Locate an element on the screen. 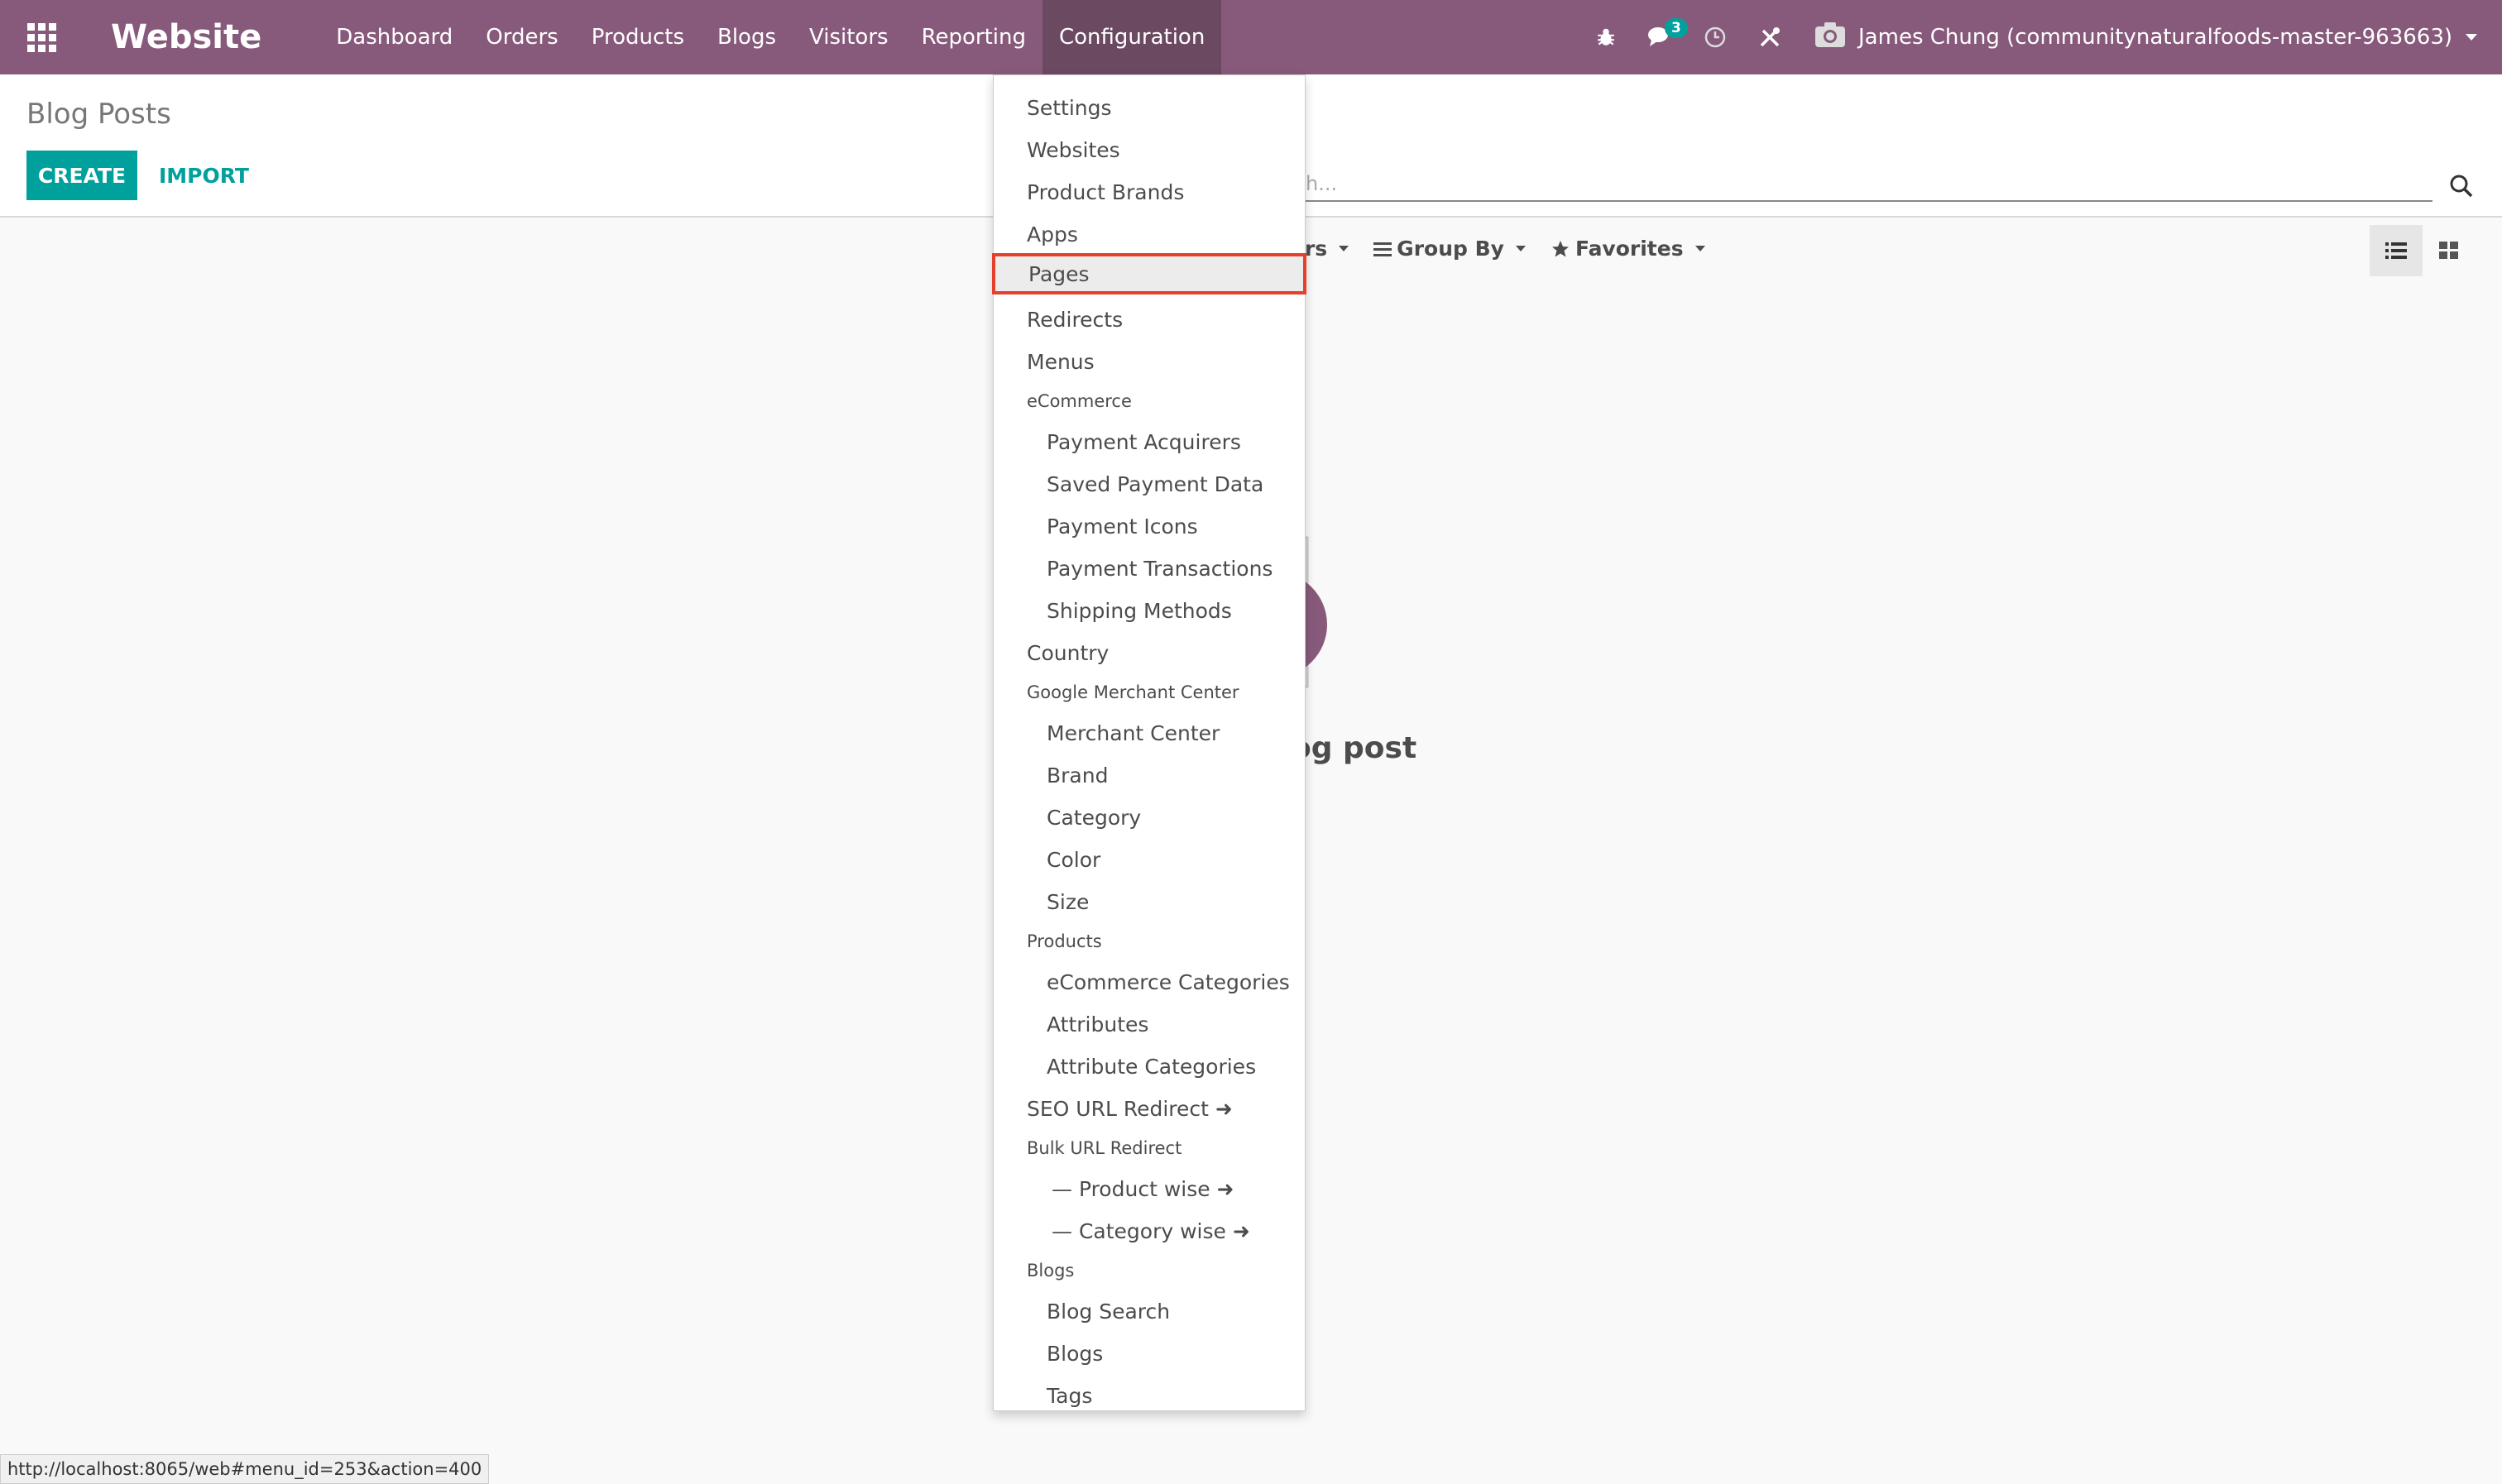 The width and height of the screenshot is (2502, 1484). dropdown-header-bulk-url-redirect: Bulk URL Redirect is located at coordinates (1104, 1148).